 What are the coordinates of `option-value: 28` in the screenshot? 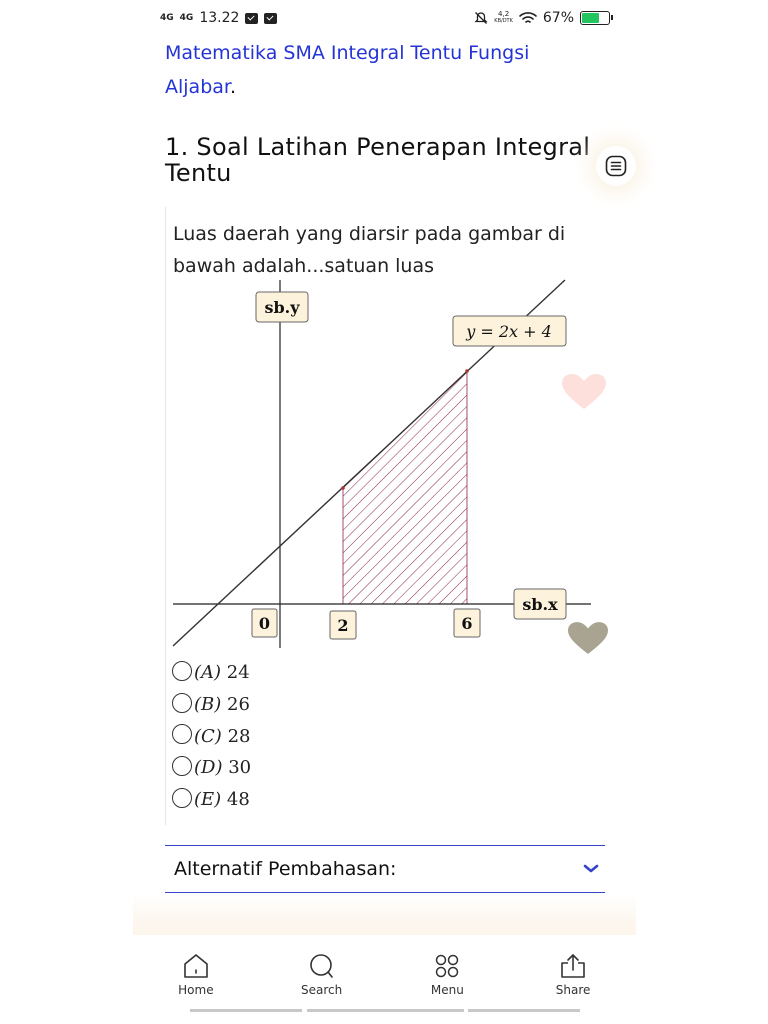 It's located at (239, 736).